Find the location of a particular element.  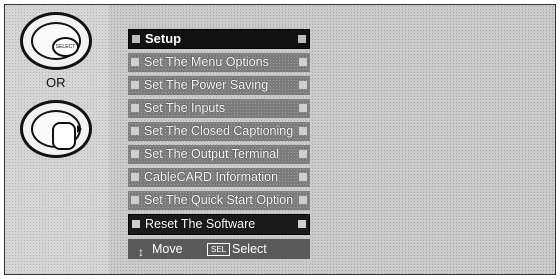

menu-item-label: Set The Quick Start Option is located at coordinates (219, 200).